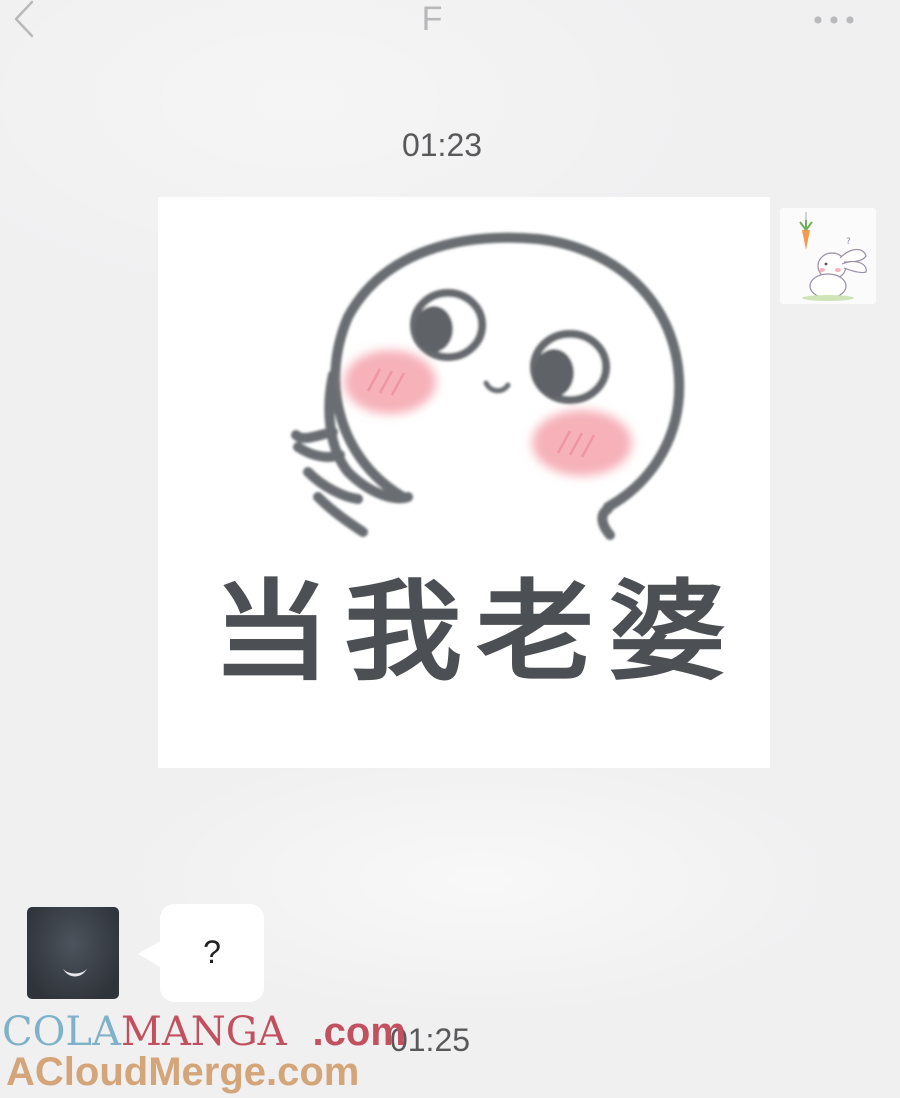  Describe the element at coordinates (432, 19) in the screenshot. I see `chat-title: F` at that location.